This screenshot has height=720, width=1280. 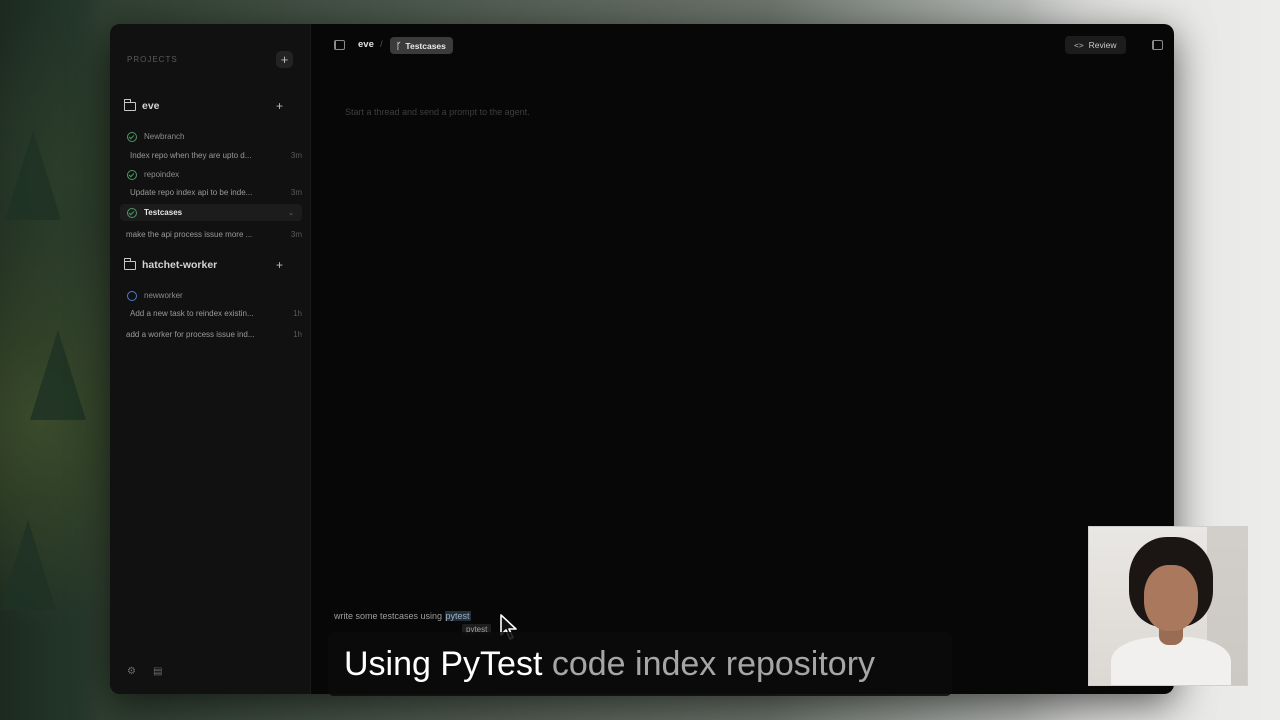 I want to click on thread-item: Update repo index api to be inde... 3m, so click(x=216, y=192).